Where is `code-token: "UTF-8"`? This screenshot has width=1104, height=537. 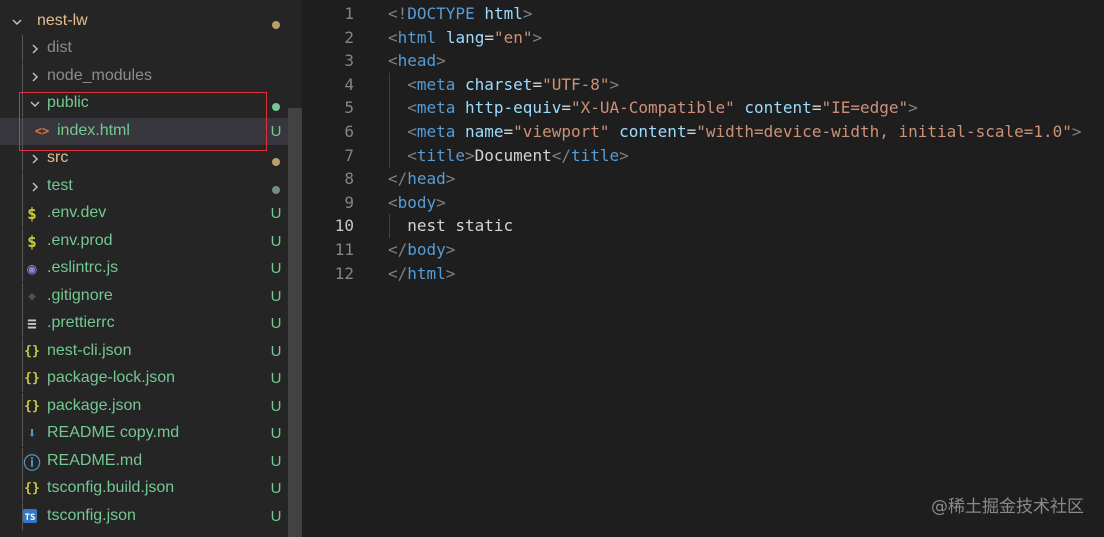 code-token: "UTF-8" is located at coordinates (576, 84).